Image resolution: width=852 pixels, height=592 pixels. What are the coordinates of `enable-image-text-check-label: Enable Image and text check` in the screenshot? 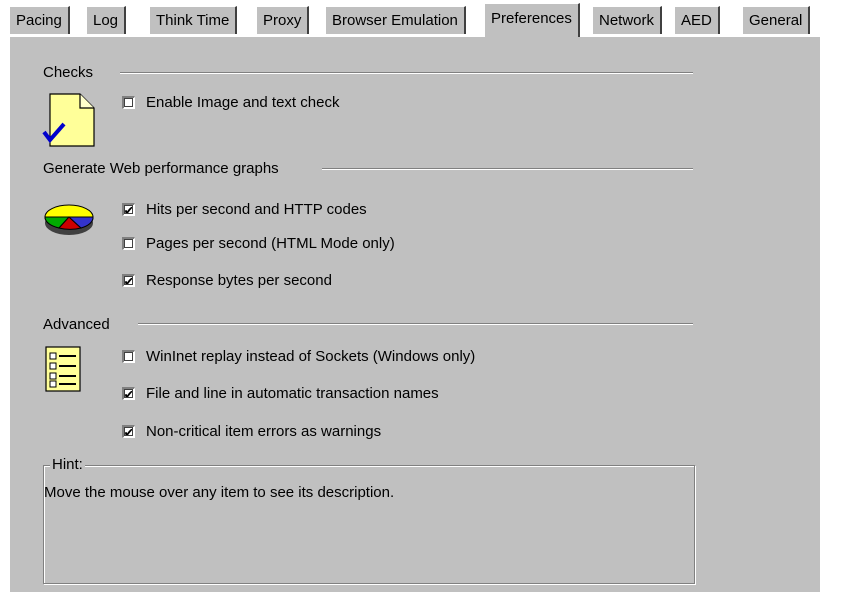 It's located at (243, 102).